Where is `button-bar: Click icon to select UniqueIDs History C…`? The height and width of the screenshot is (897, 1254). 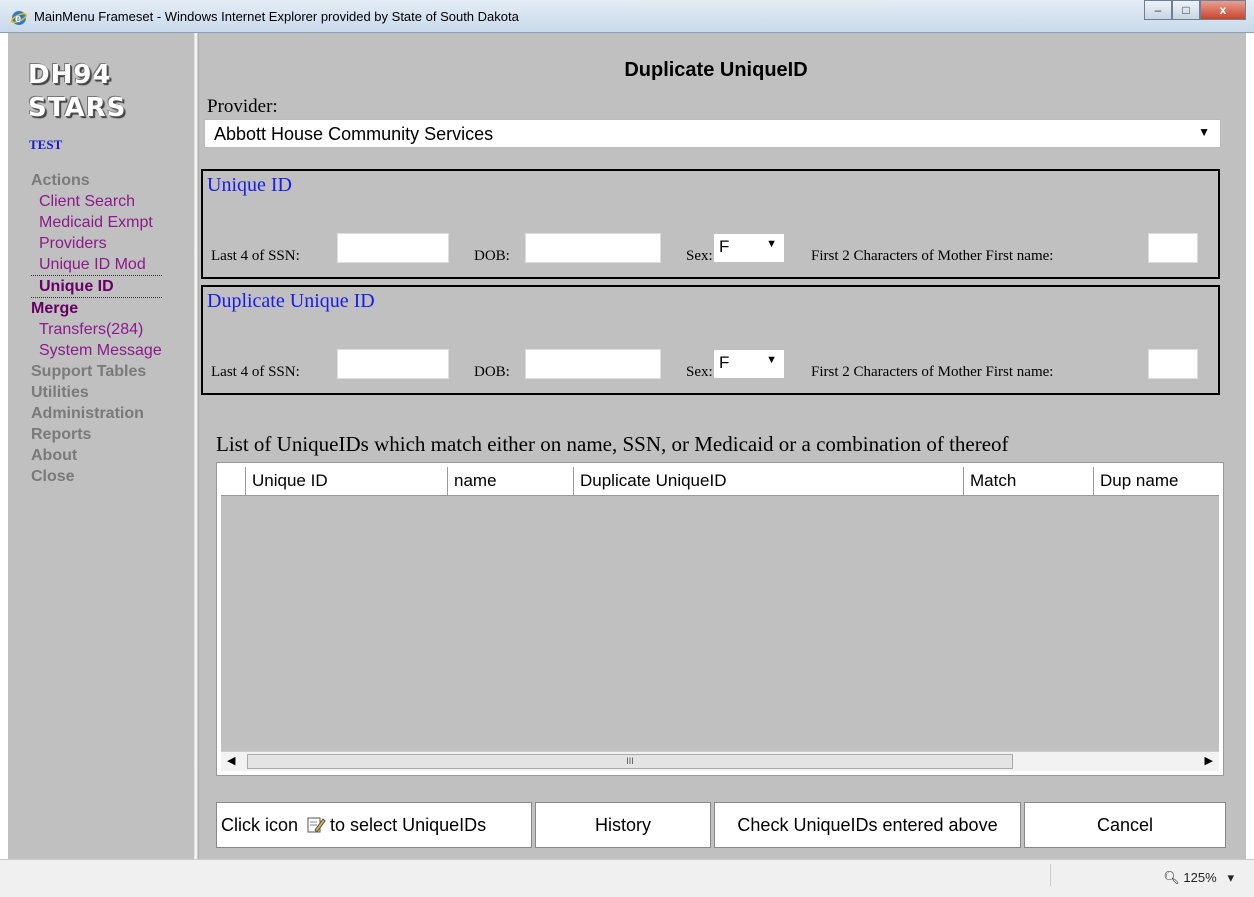 button-bar: Click icon to select UniqueIDs History C… is located at coordinates (721, 825).